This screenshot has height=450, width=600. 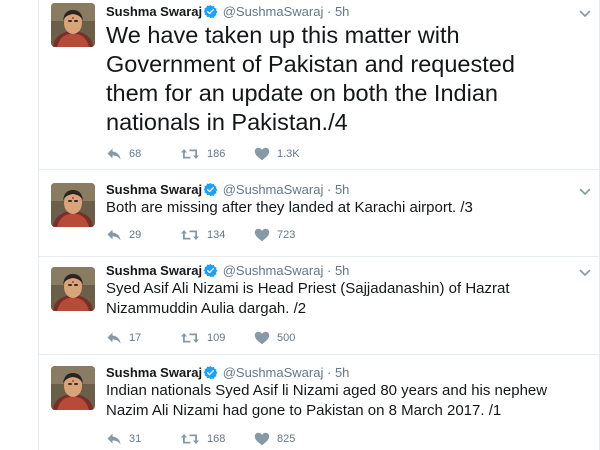 What do you see at coordinates (286, 338) in the screenshot?
I see `like-count: 500` at bounding box center [286, 338].